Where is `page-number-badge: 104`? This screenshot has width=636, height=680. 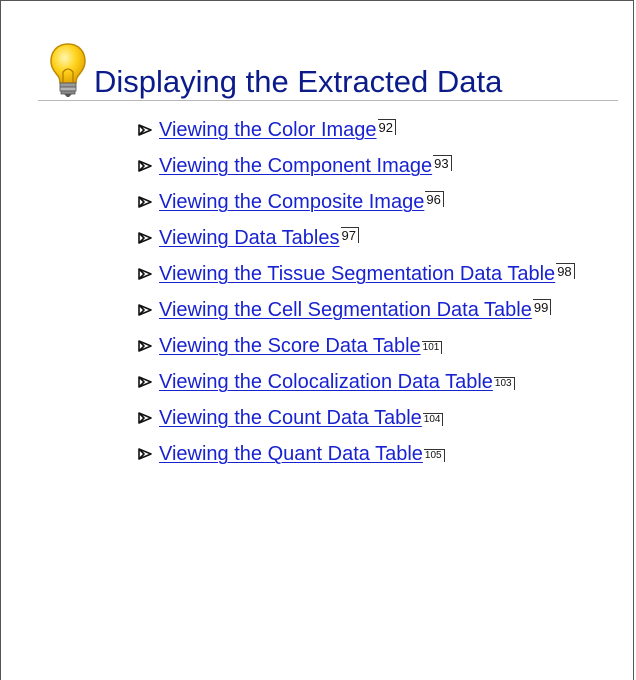
page-number-badge: 104 is located at coordinates (433, 419).